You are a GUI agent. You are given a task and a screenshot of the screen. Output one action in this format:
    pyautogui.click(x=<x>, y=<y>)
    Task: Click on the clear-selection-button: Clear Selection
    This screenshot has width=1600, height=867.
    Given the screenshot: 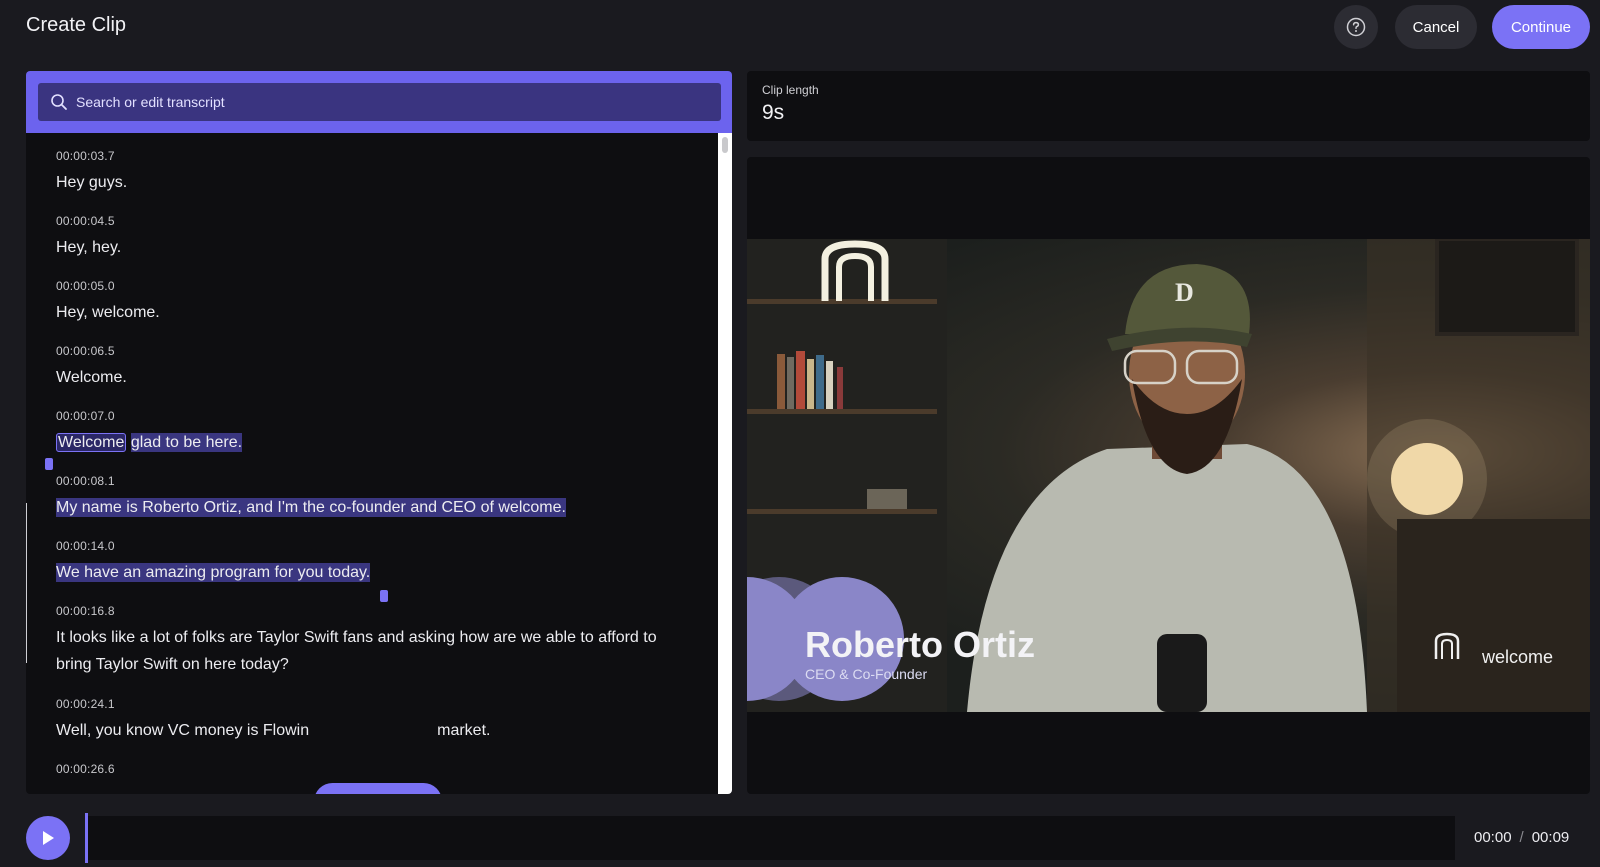 What is the action you would take?
    pyautogui.click(x=378, y=788)
    